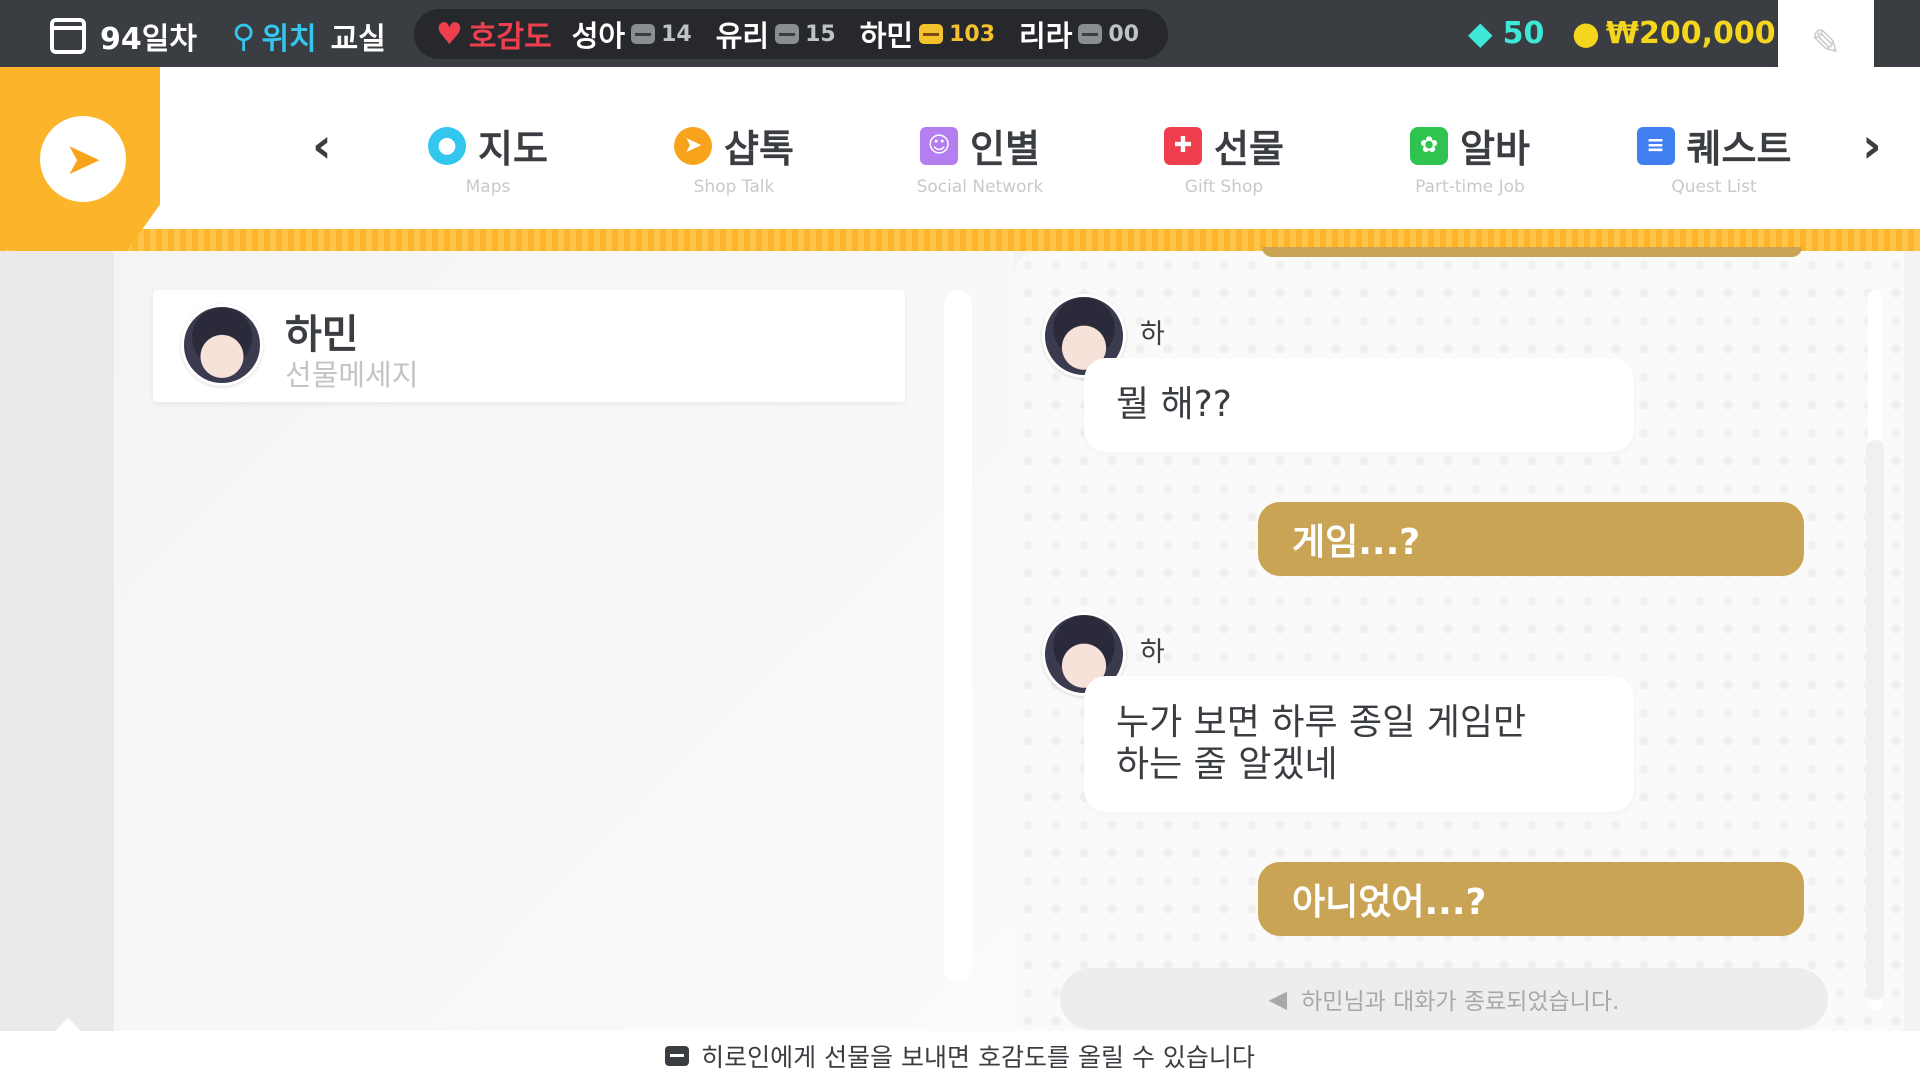 This screenshot has width=1920, height=1080. Describe the element at coordinates (1495, 149) in the screenshot. I see `nav-item-label: 알바` at that location.